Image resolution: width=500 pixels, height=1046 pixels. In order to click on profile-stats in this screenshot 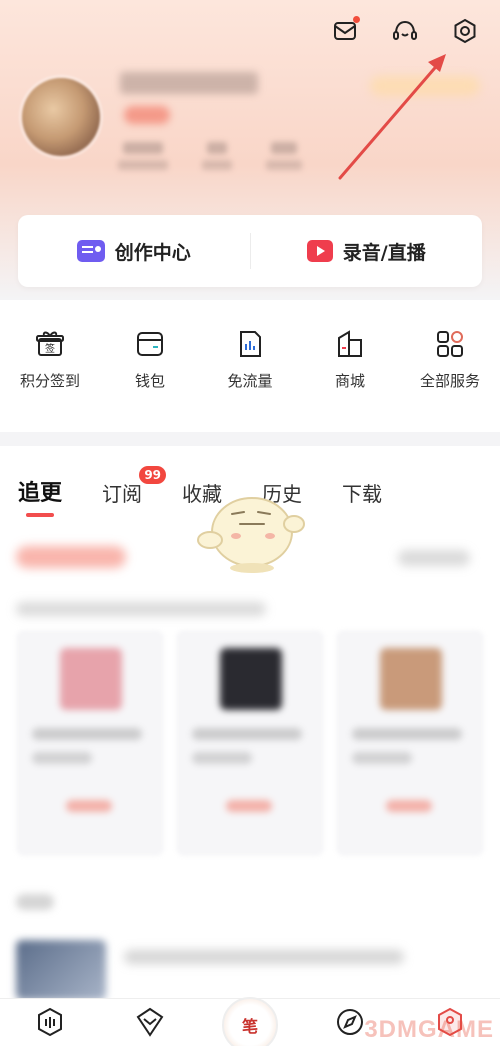, I will do `click(210, 156)`.